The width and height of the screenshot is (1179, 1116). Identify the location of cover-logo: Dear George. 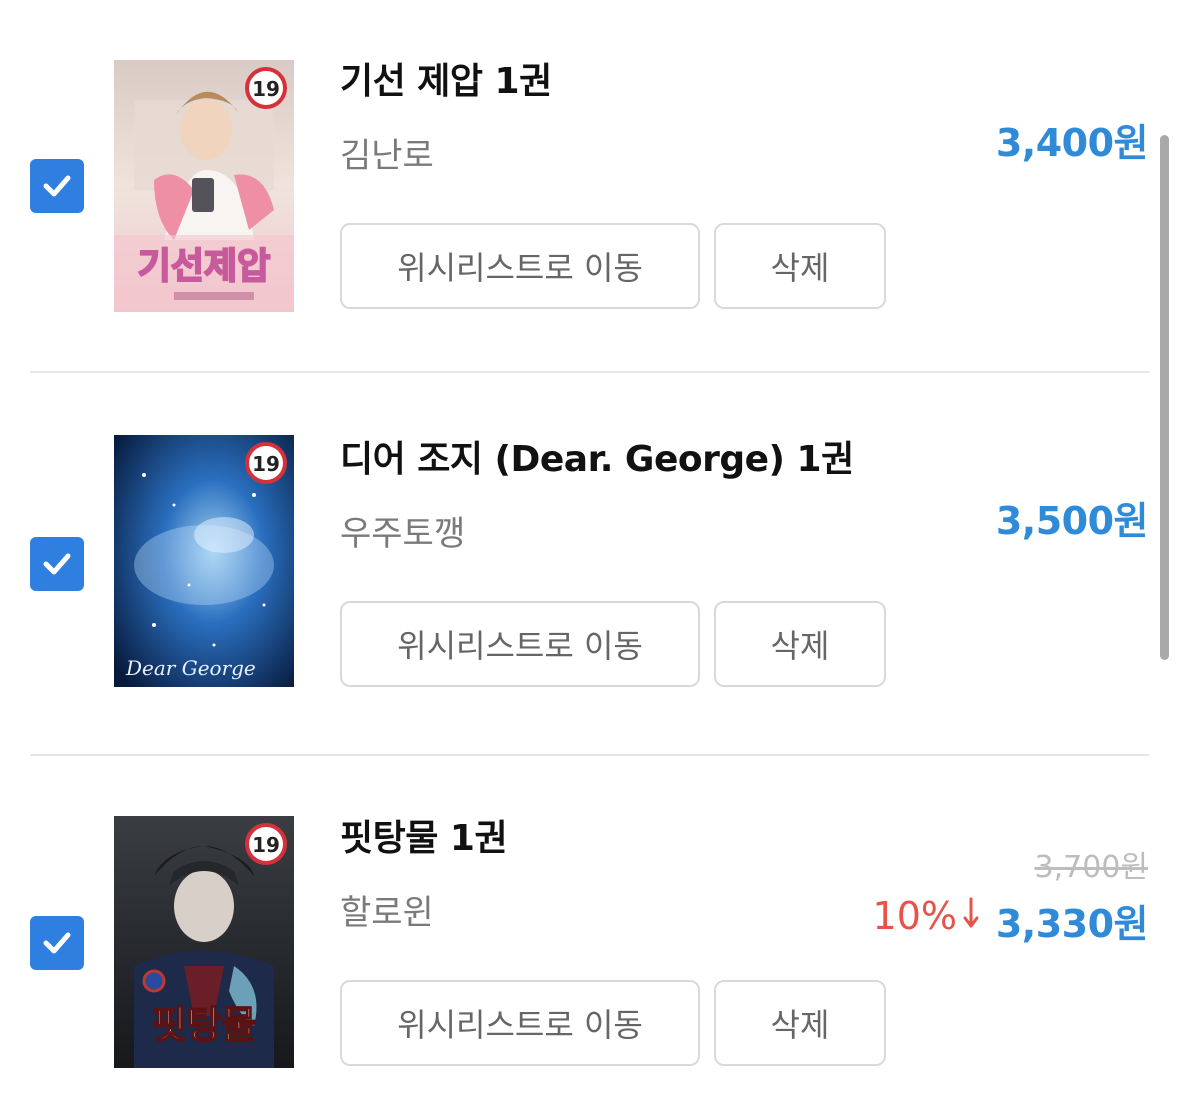
(190, 668).